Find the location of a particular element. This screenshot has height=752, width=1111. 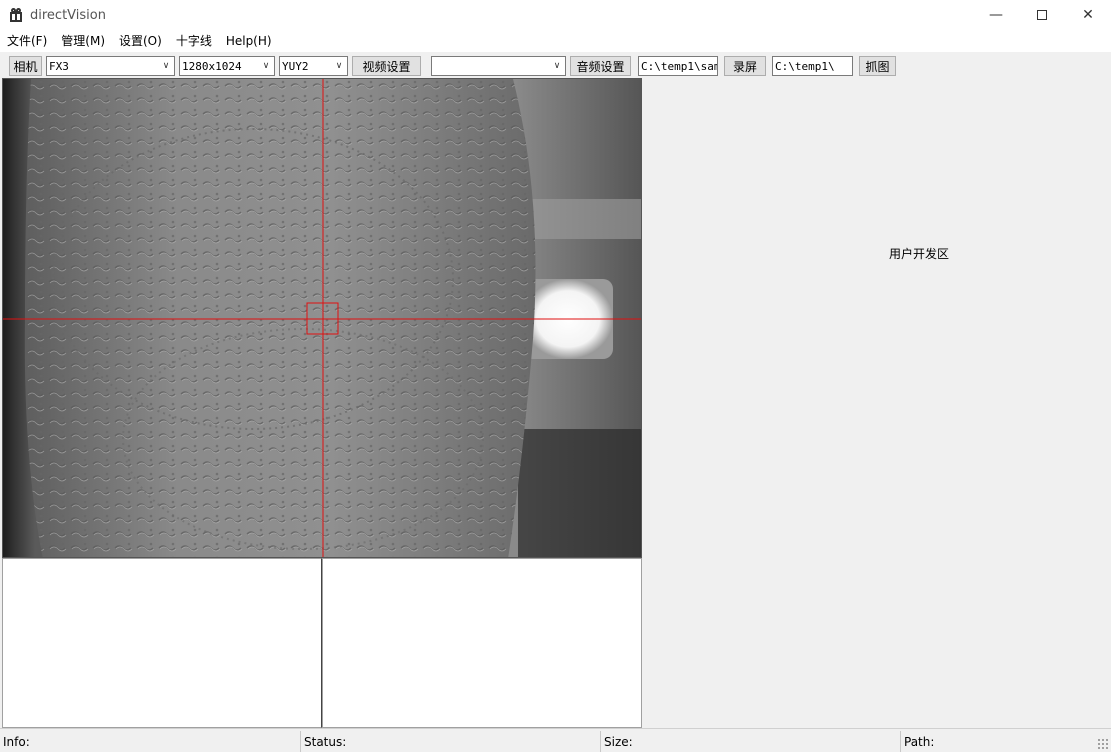

record-path-input: C:\temp1\samp is located at coordinates (678, 66).